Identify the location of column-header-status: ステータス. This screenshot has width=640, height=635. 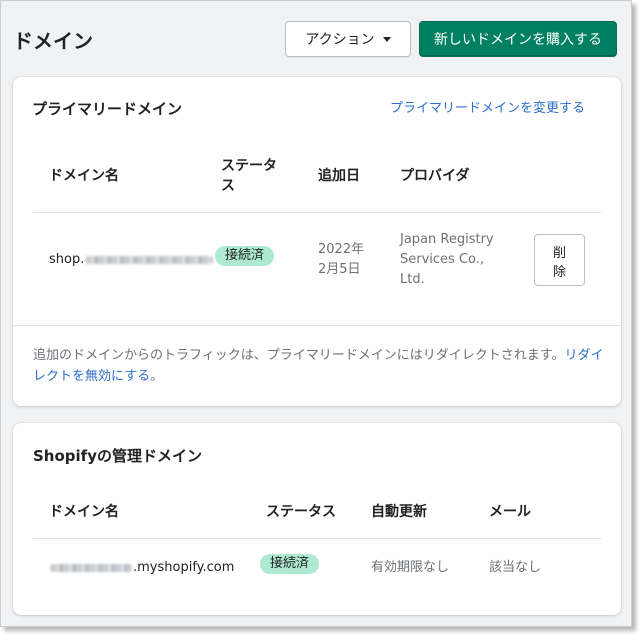
(301, 512).